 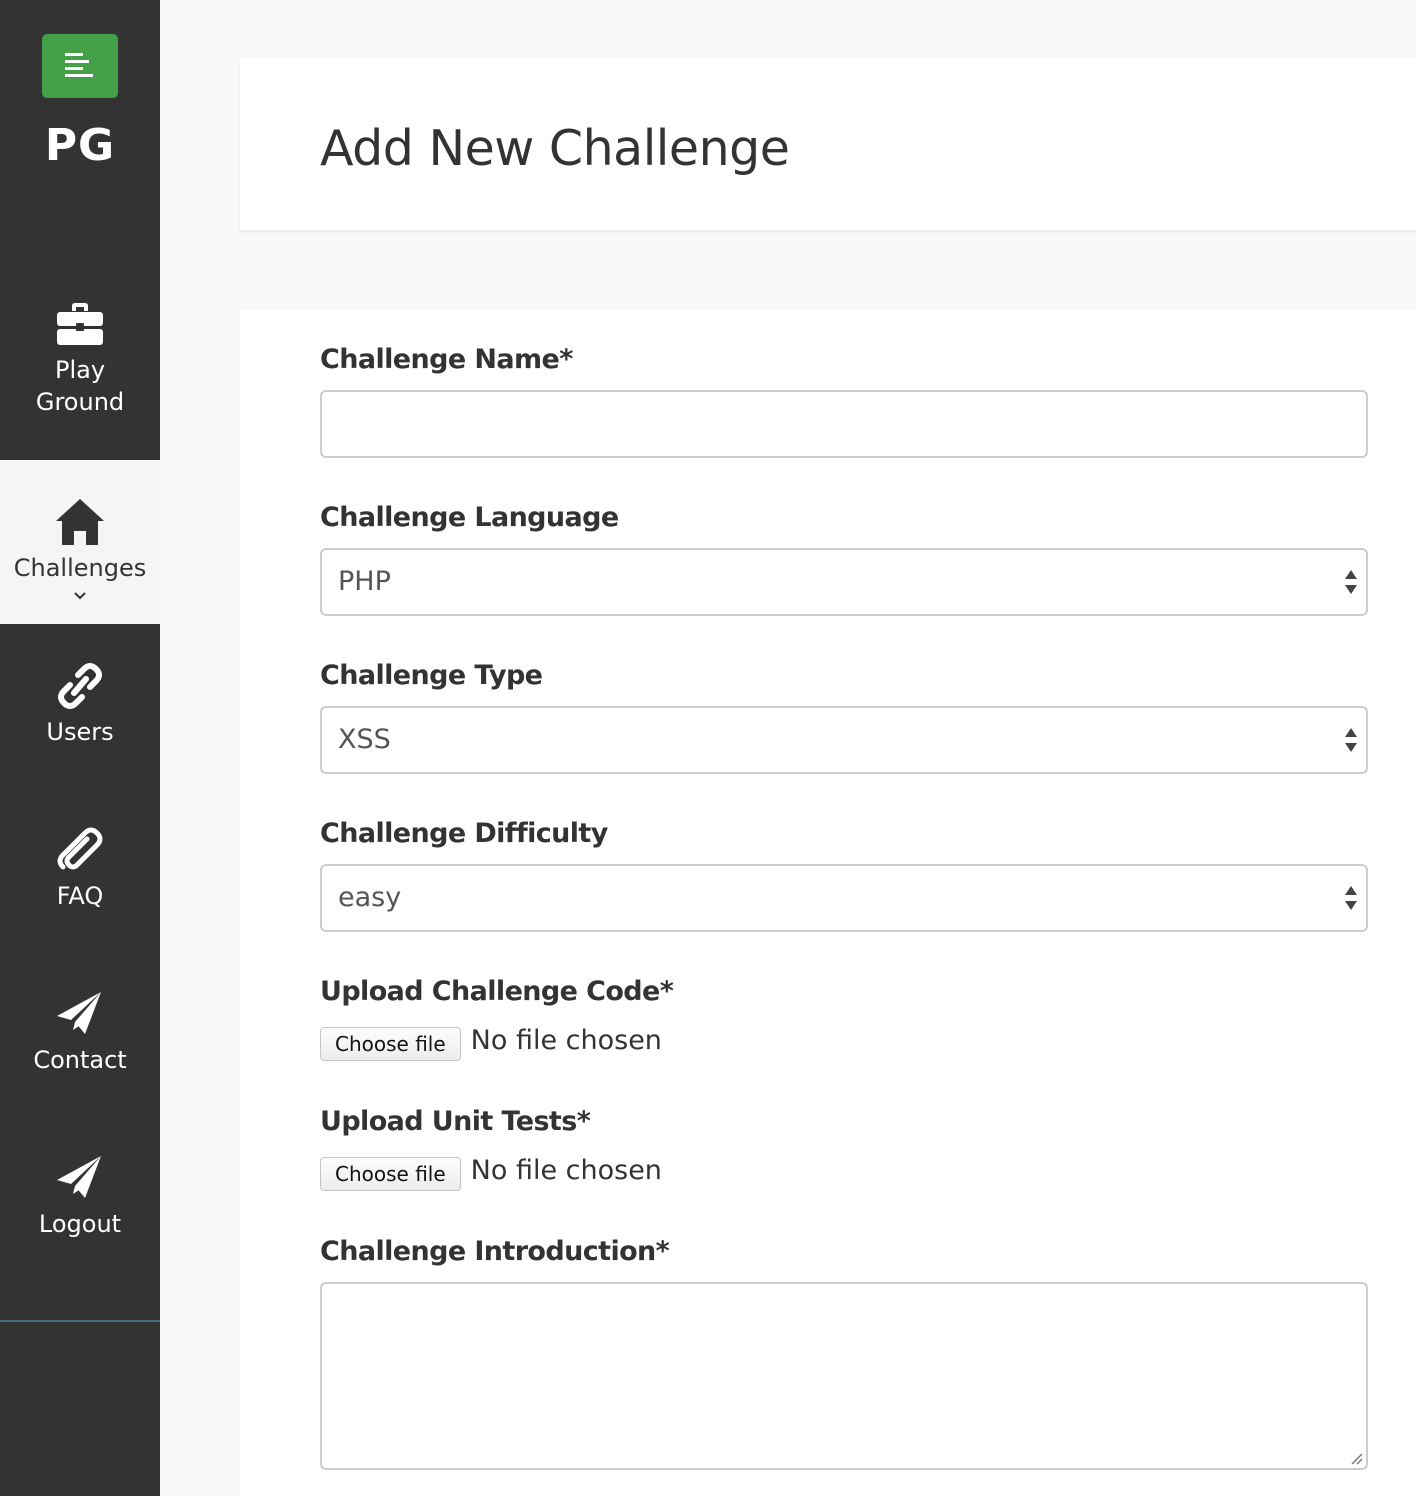 I want to click on choose-code-file-button: Choose file, so click(x=390, y=1044).